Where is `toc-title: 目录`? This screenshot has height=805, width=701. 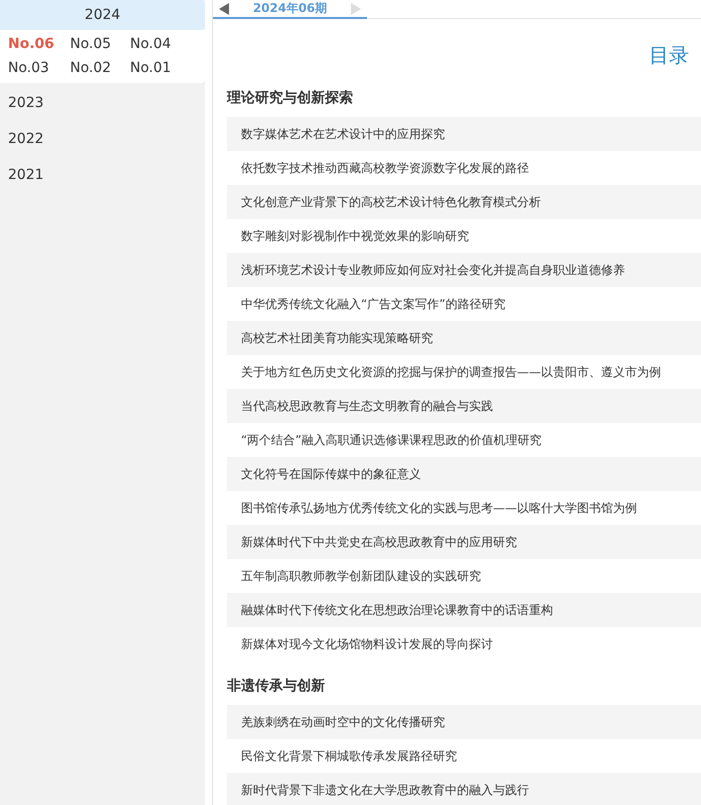 toc-title: 目录 is located at coordinates (669, 55).